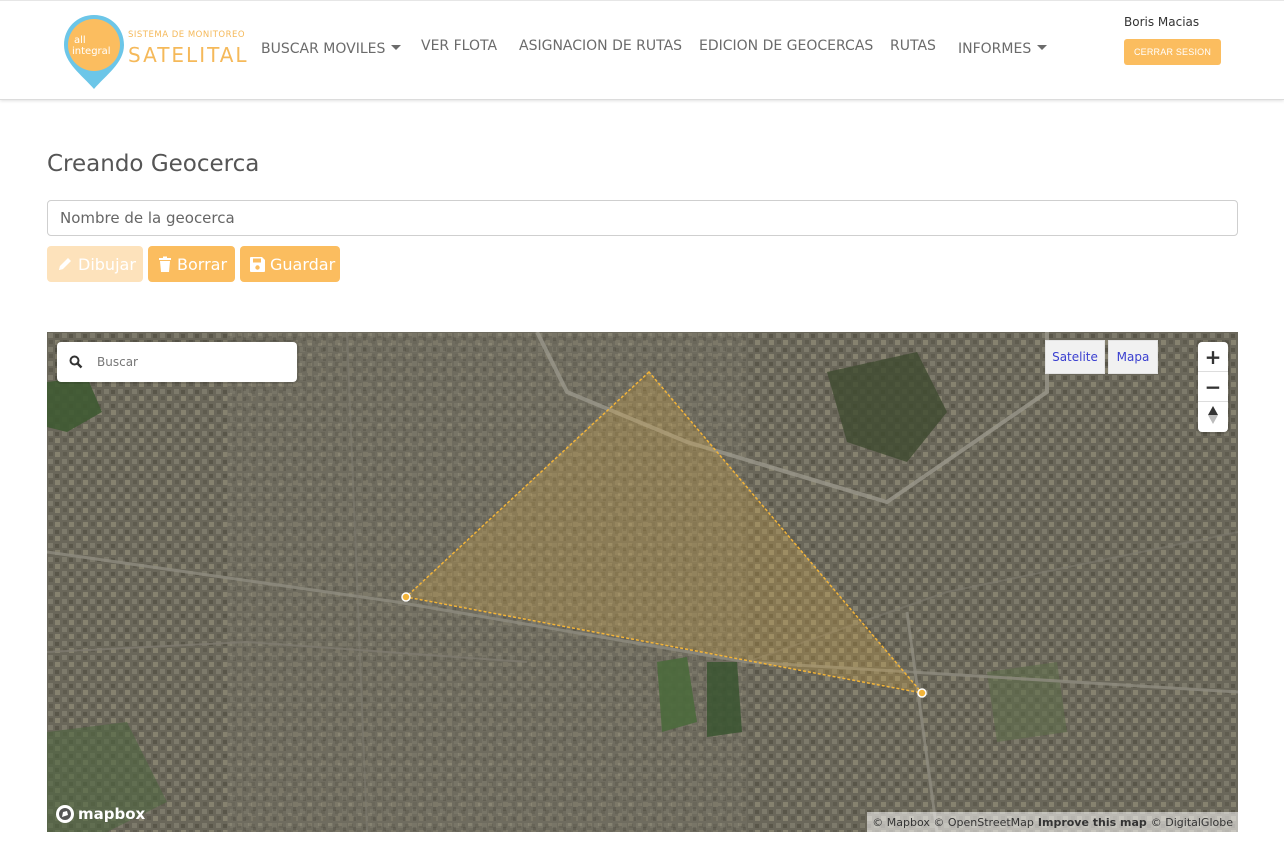  I want to click on zoom-out-button: −, so click(1213, 387).